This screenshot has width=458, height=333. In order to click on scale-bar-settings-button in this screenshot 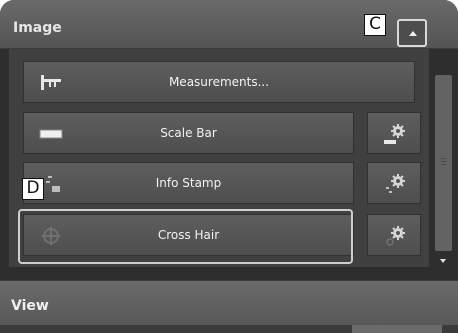, I will do `click(394, 133)`.